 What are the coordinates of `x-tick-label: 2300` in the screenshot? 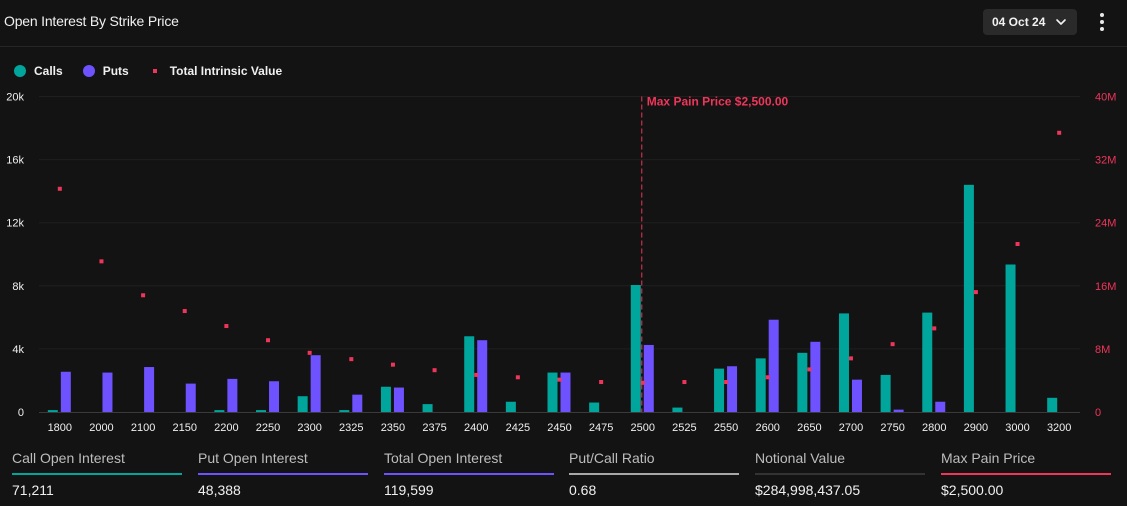 It's located at (309, 428).